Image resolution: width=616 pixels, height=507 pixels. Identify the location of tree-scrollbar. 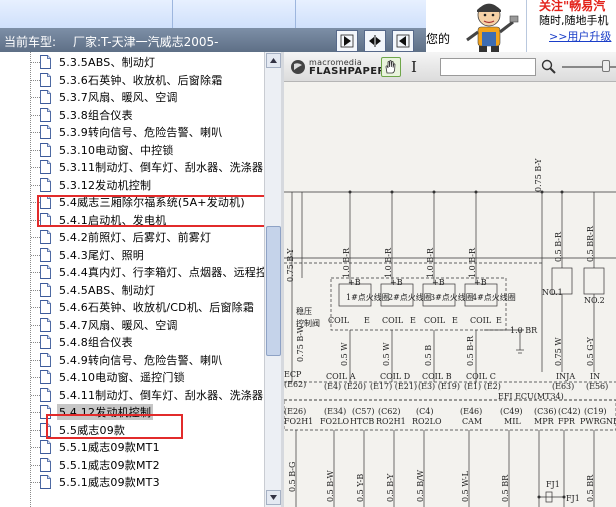
(272, 279).